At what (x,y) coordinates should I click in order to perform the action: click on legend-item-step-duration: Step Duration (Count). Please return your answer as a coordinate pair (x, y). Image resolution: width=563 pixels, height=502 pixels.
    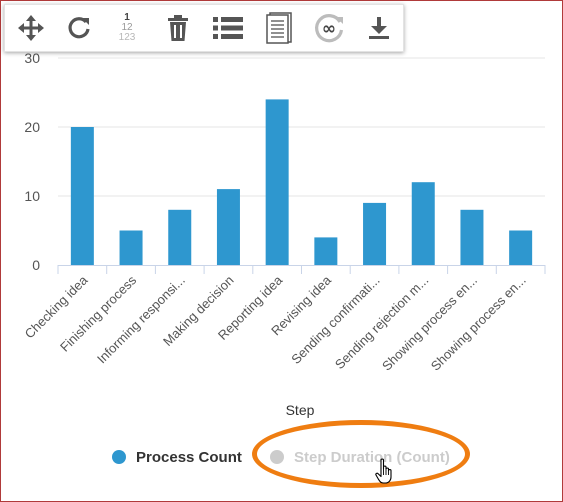
    Looking at the image, I should click on (360, 457).